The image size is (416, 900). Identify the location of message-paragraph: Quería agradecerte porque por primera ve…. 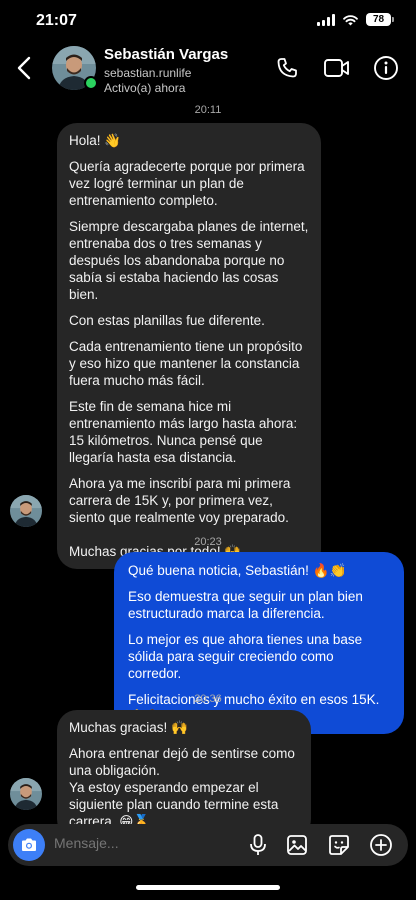
(187, 183).